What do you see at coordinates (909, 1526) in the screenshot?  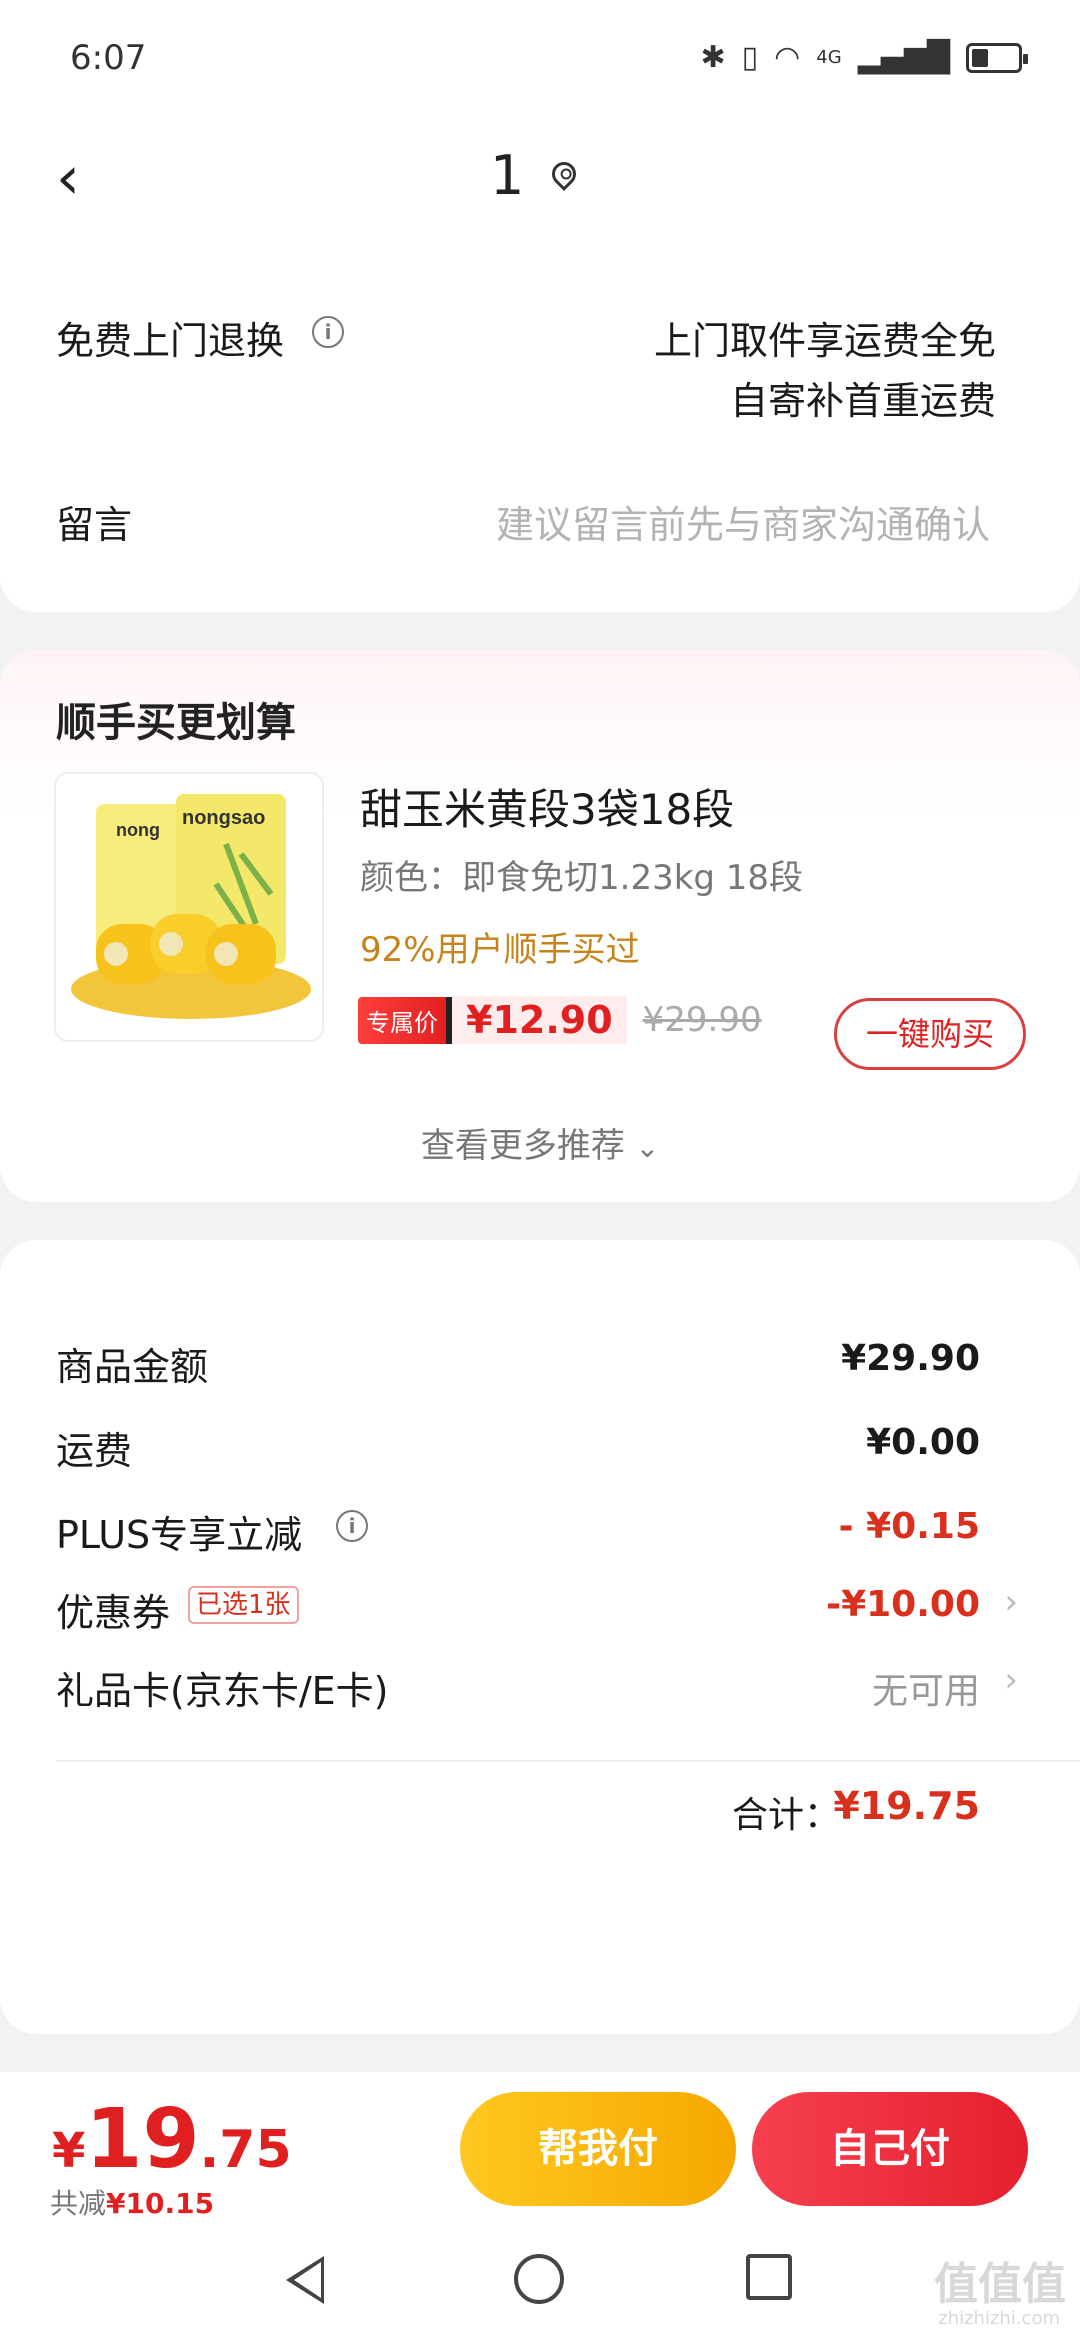 I see `plus-discount-value: - ¥0.15` at bounding box center [909, 1526].